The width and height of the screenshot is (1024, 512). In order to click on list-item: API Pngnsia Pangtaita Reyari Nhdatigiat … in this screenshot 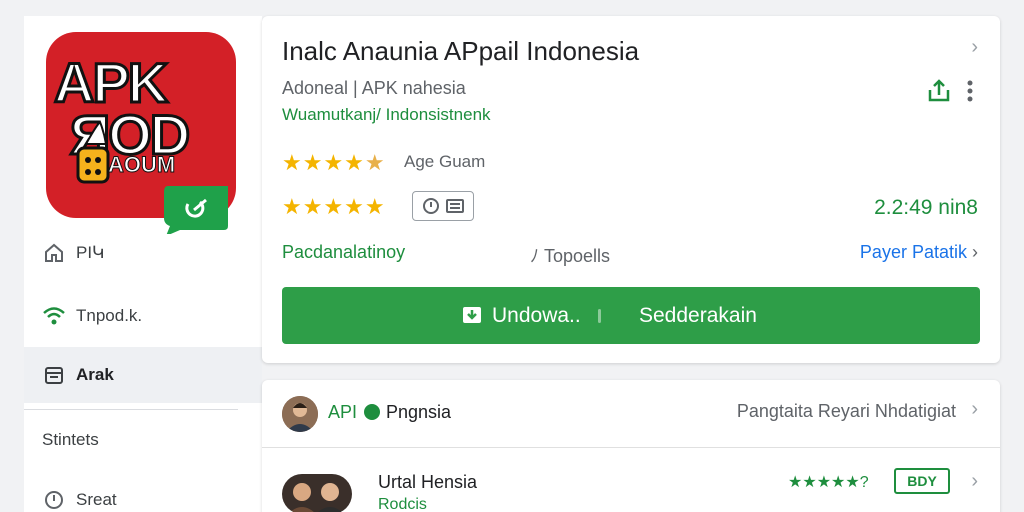, I will do `click(631, 413)`.